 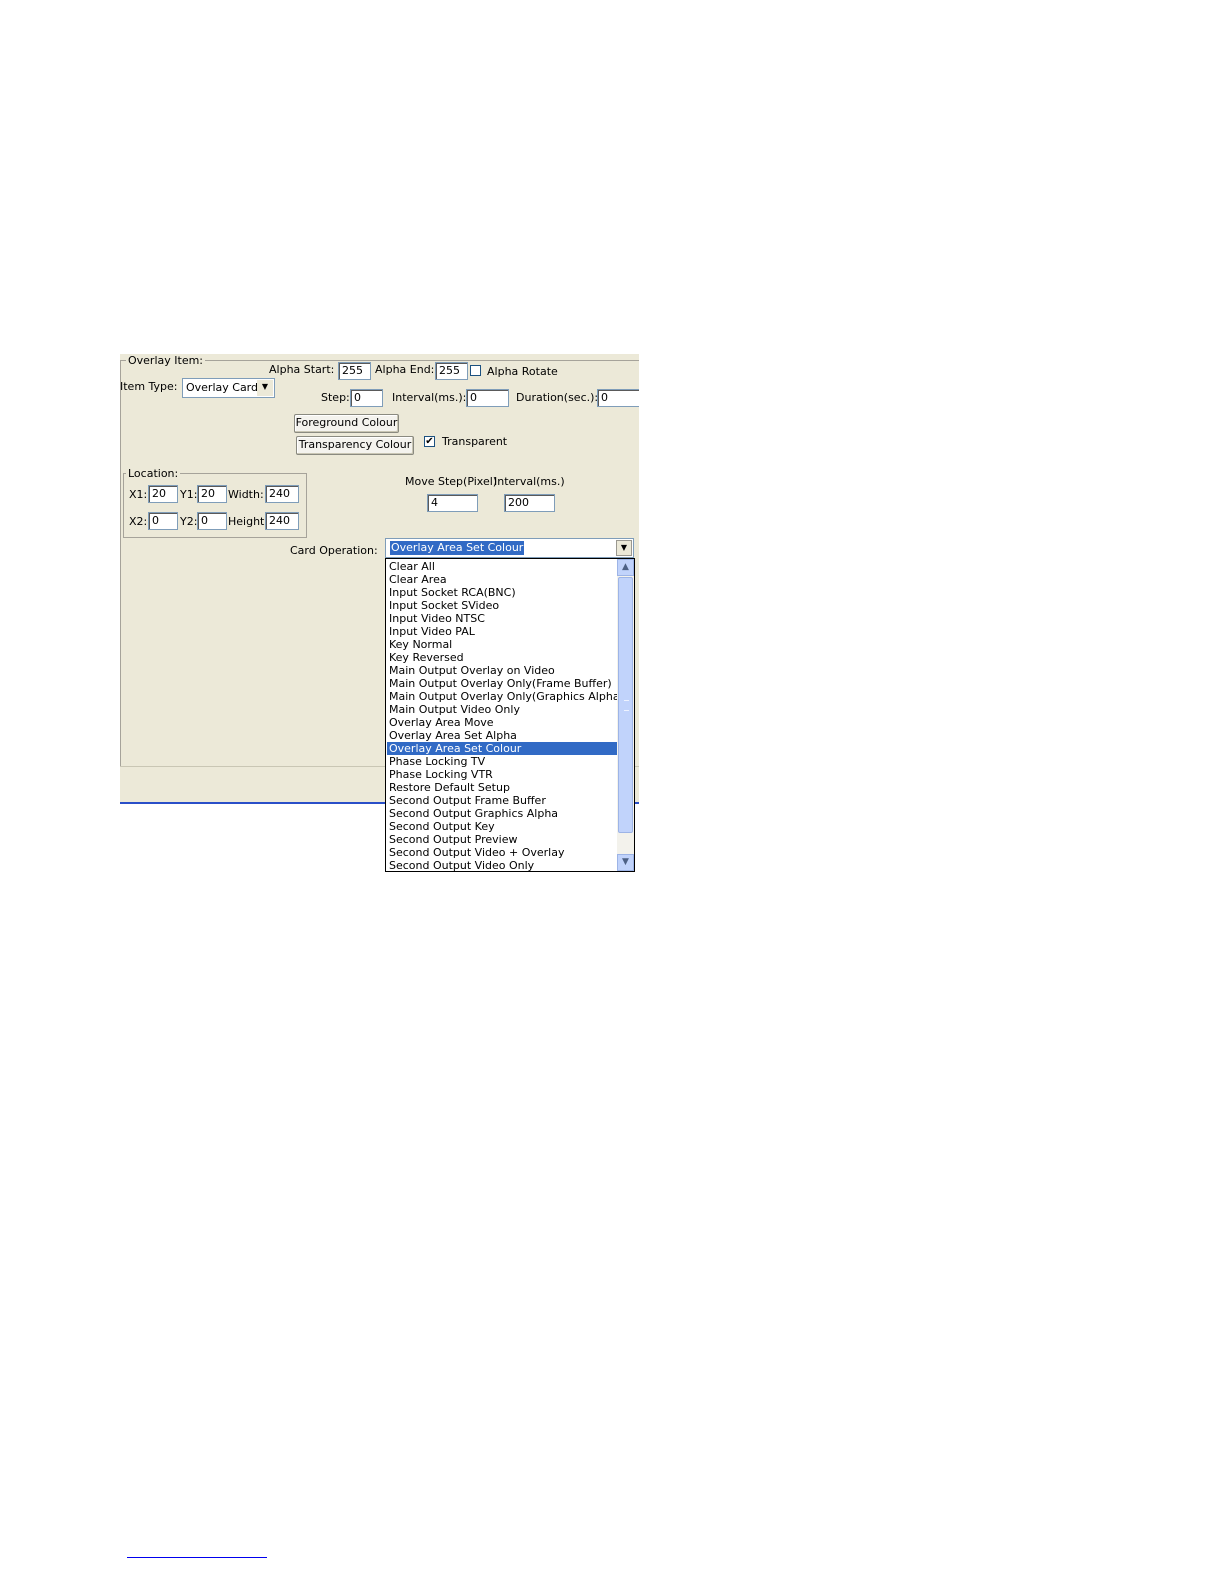 What do you see at coordinates (366, 398) in the screenshot?
I see `step-input: 0` at bounding box center [366, 398].